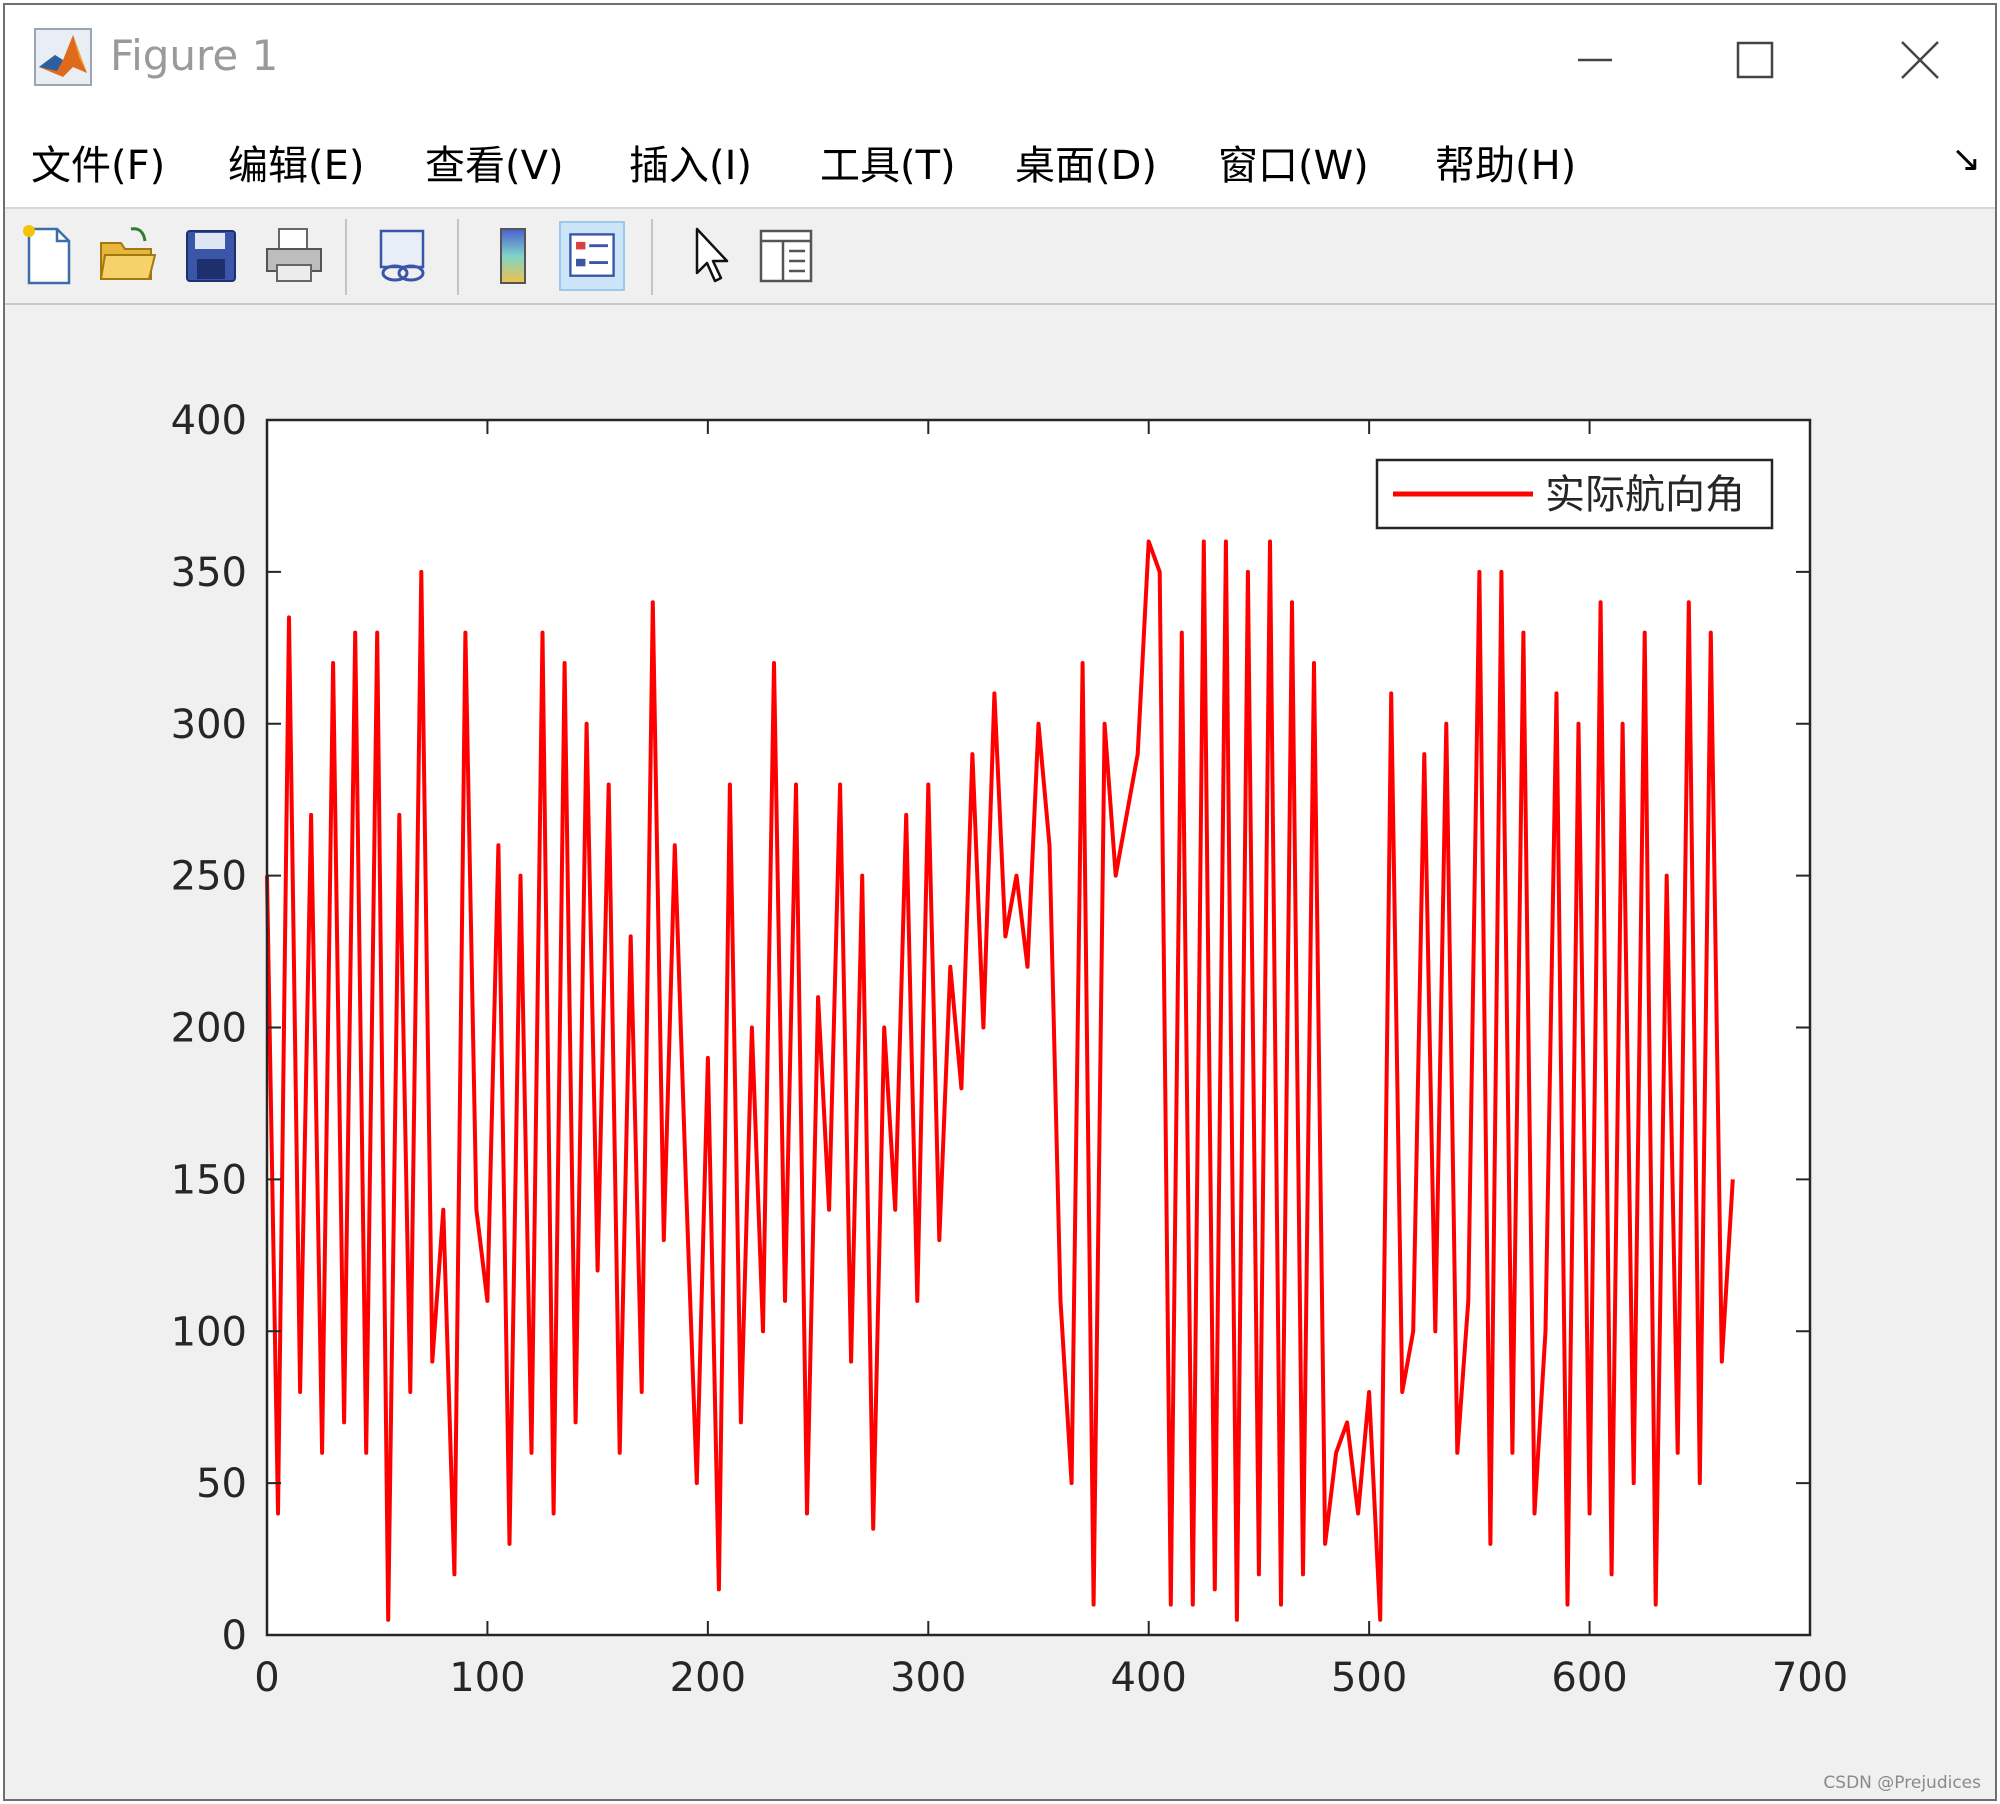  Describe the element at coordinates (1902, 1783) in the screenshot. I see `watermark: CSDN @Prejudices` at that location.